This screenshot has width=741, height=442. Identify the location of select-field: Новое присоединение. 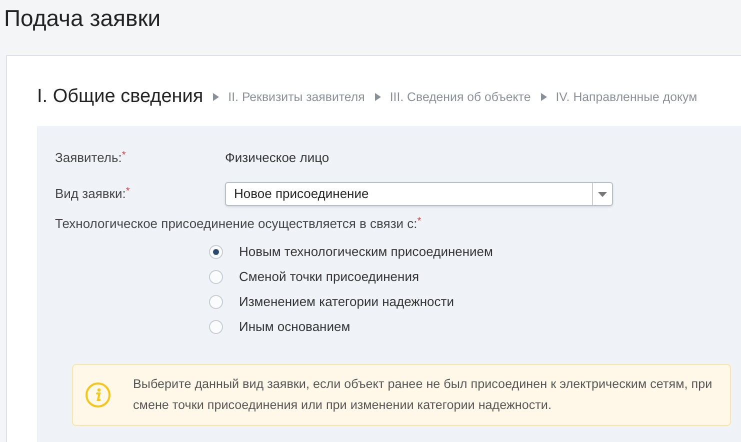
(419, 194).